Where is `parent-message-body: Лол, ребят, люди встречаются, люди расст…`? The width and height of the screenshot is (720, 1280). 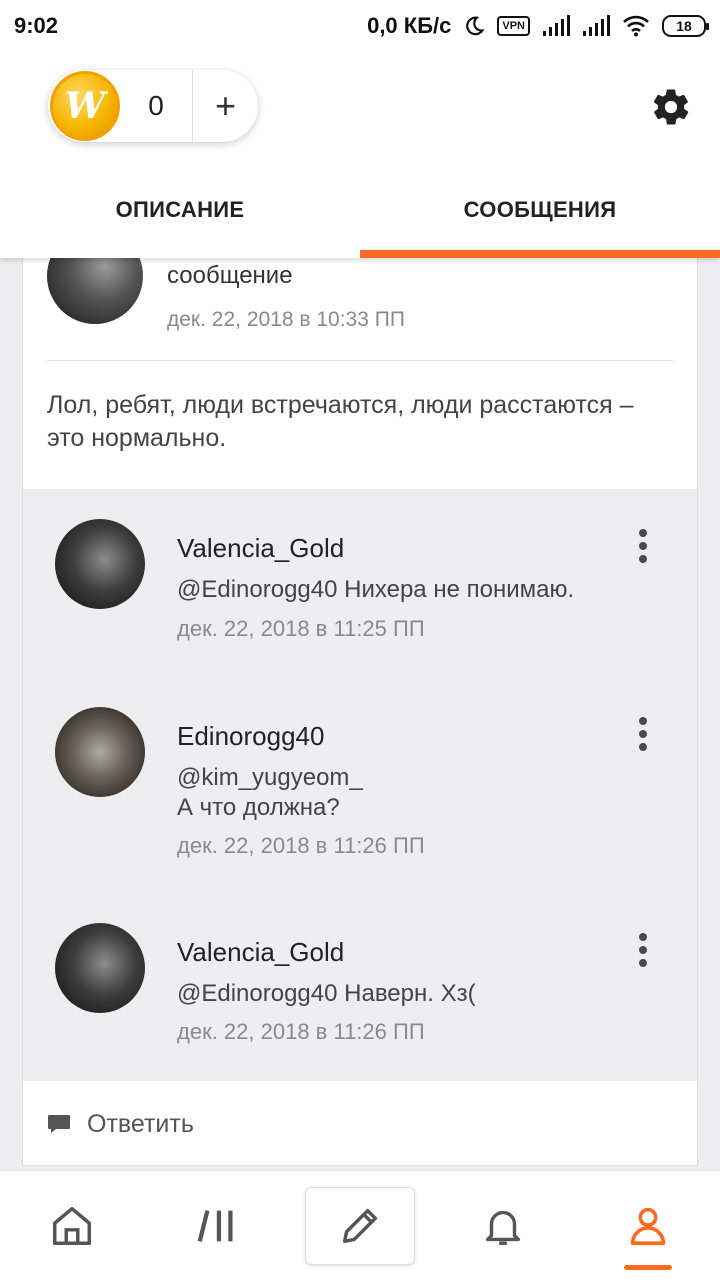
parent-message-body: Лол, ребят, люди встречаются, люди расст… is located at coordinates (340, 421).